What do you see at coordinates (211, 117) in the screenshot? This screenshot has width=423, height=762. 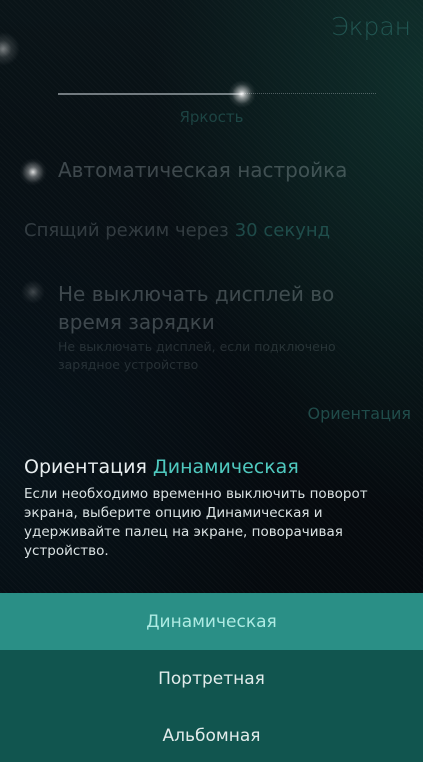 I see `brightness-label: Яркость` at bounding box center [211, 117].